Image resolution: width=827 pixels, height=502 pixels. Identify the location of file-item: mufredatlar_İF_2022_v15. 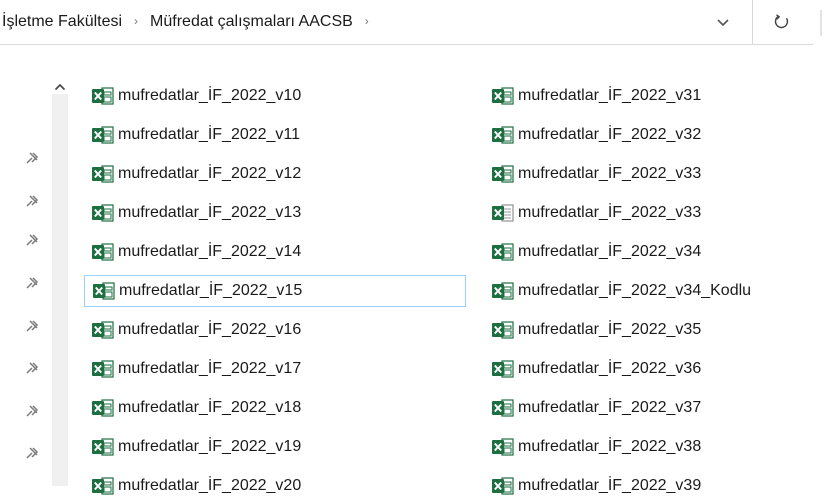
(275, 291).